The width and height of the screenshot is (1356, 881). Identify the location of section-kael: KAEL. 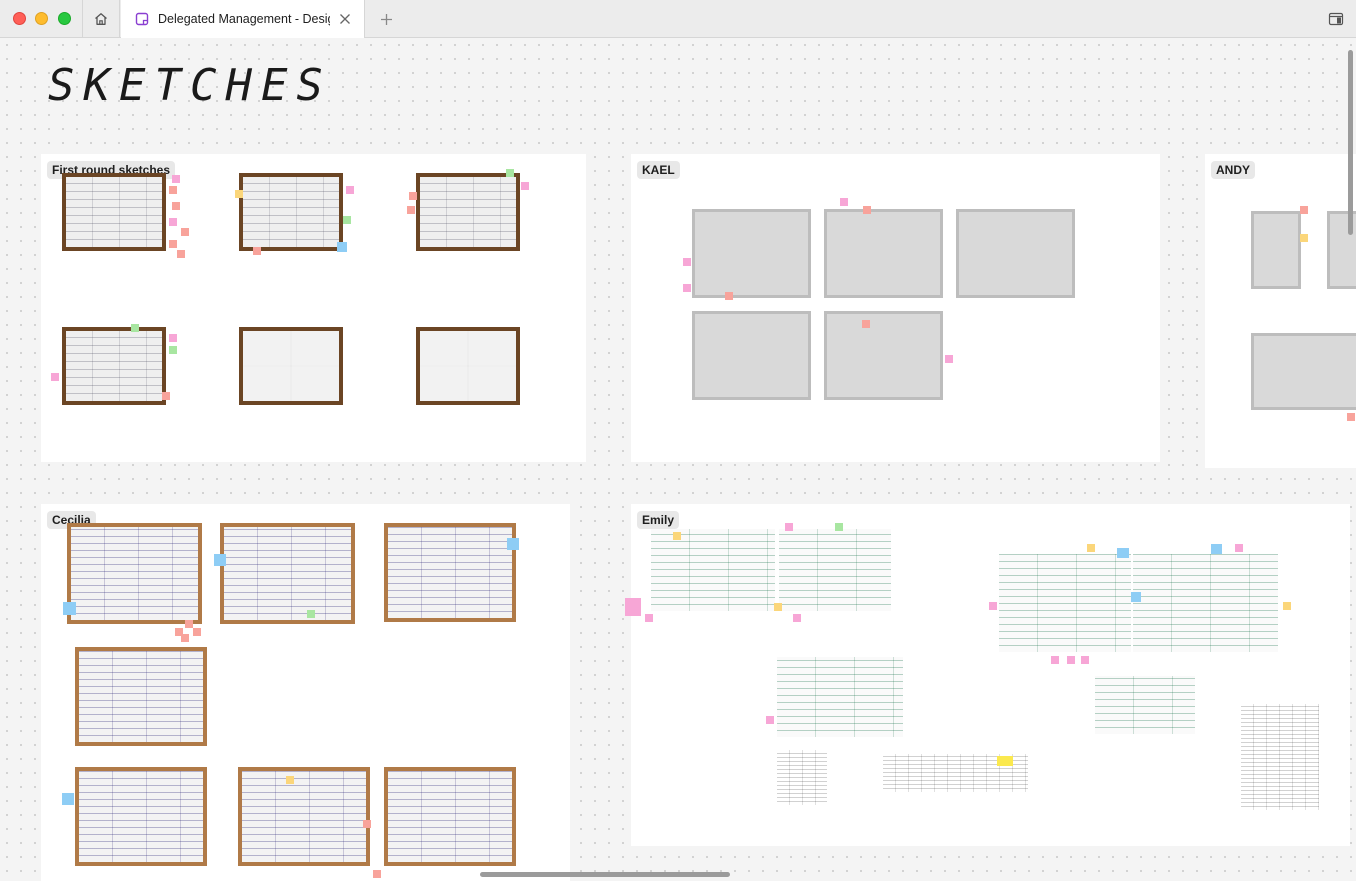
(895, 308).